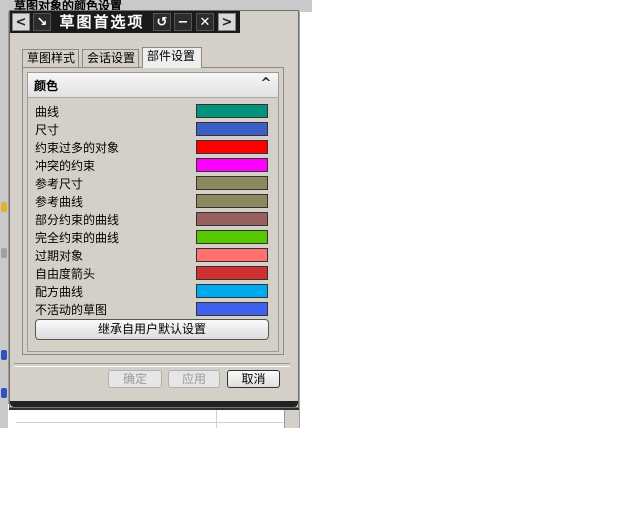 This screenshot has height=512, width=640. Describe the element at coordinates (253, 379) in the screenshot. I see `cancel-button: 取消` at that location.